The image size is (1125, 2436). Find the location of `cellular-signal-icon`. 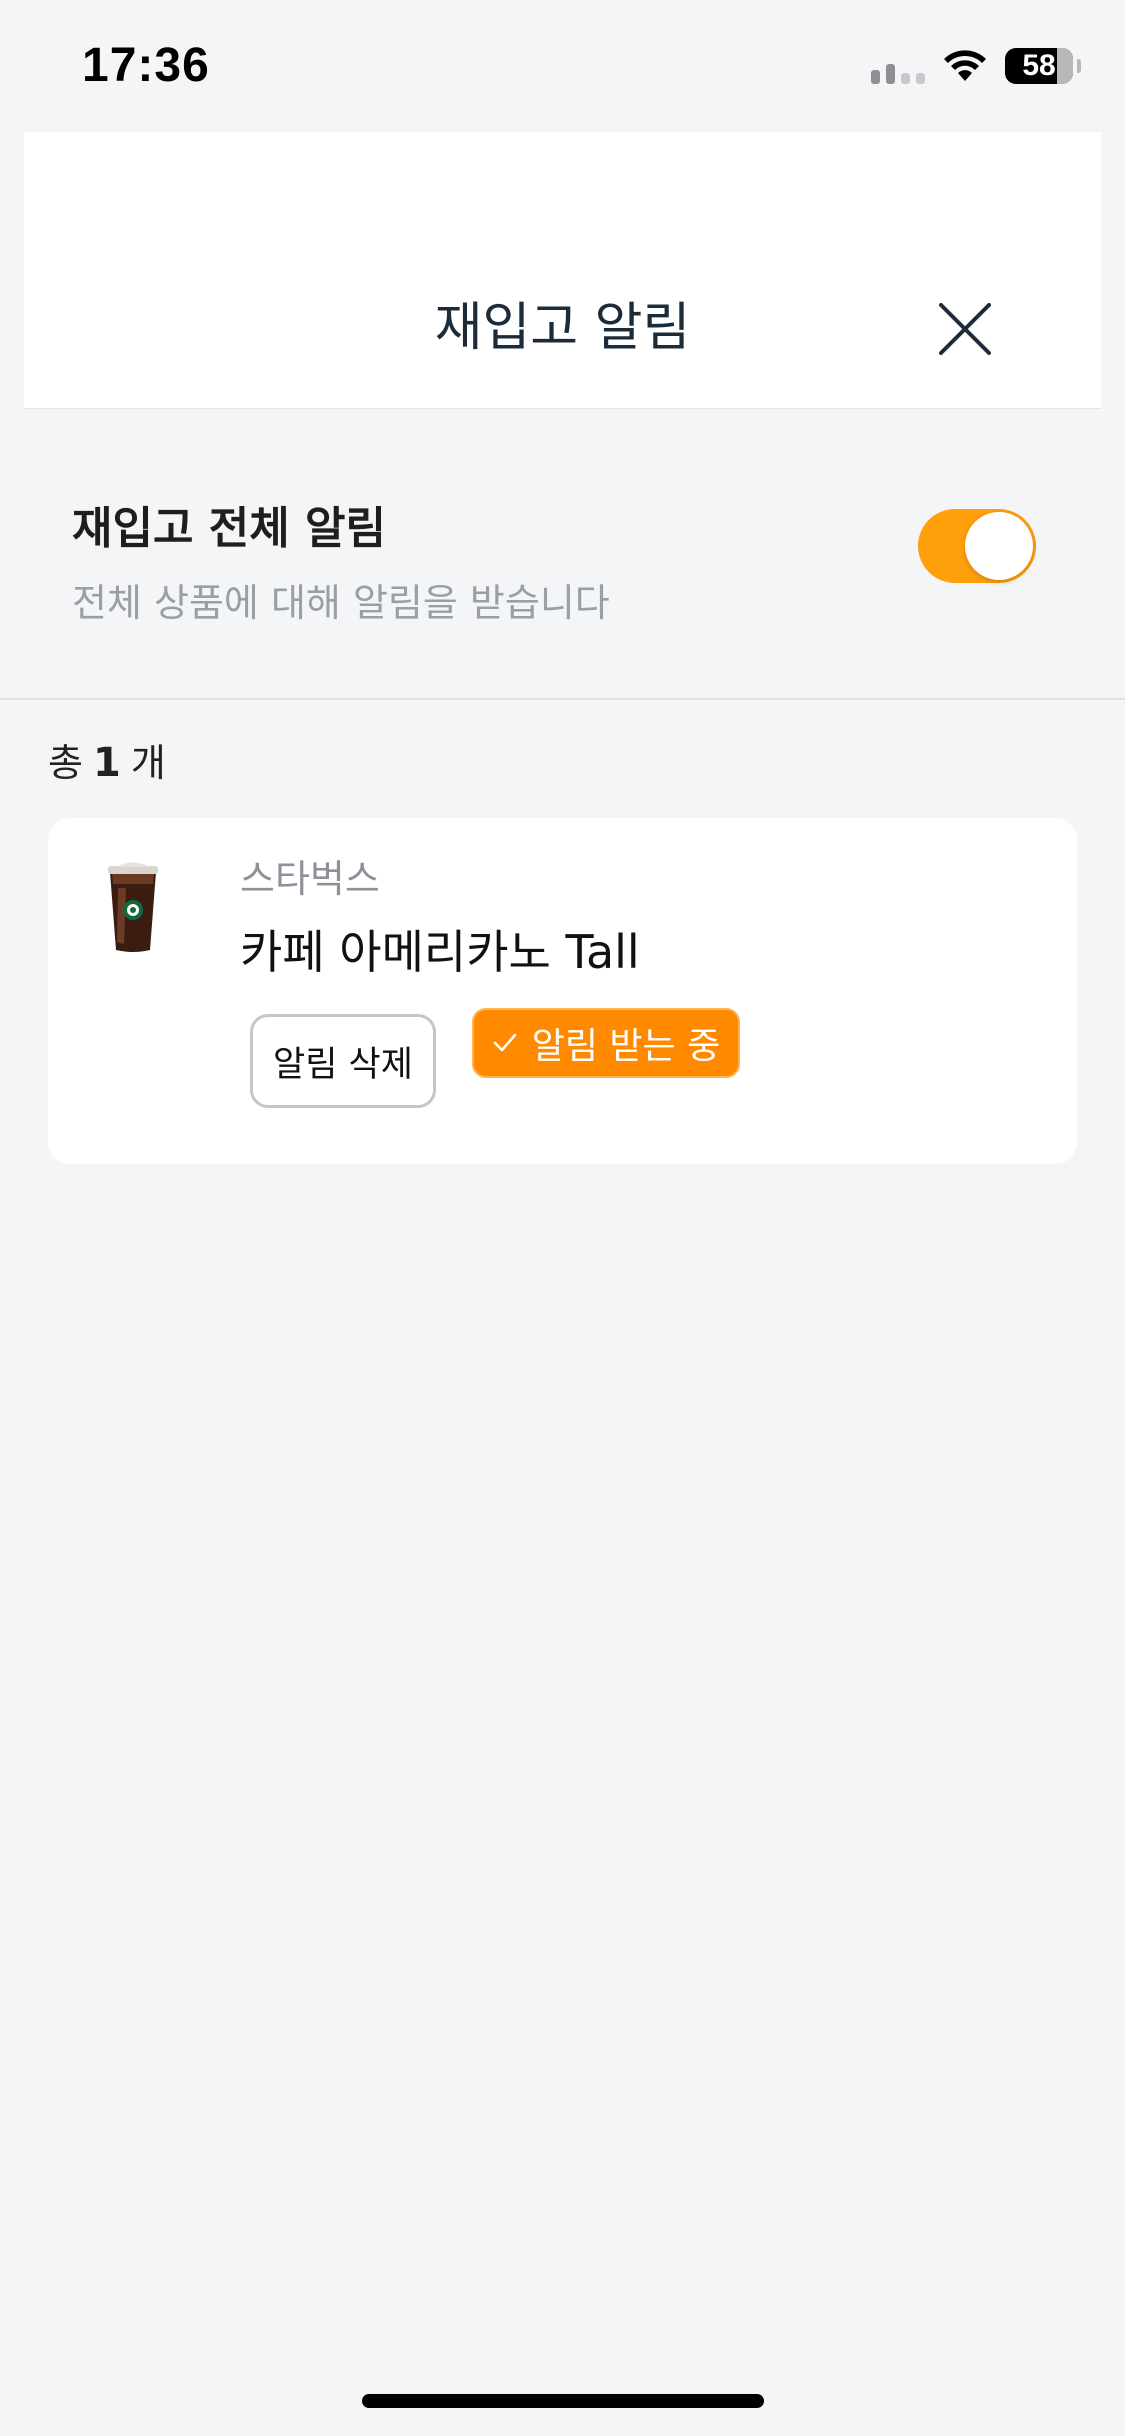

cellular-signal-icon is located at coordinates (898, 66).